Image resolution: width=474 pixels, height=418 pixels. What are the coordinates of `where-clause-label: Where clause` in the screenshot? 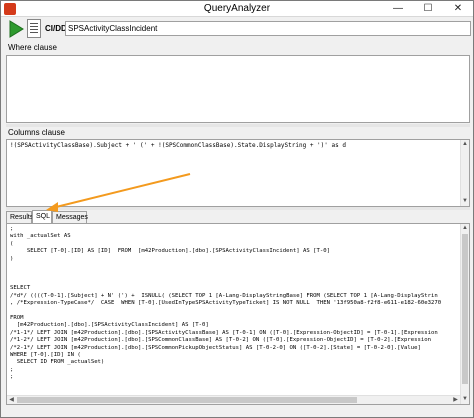 It's located at (32, 47).